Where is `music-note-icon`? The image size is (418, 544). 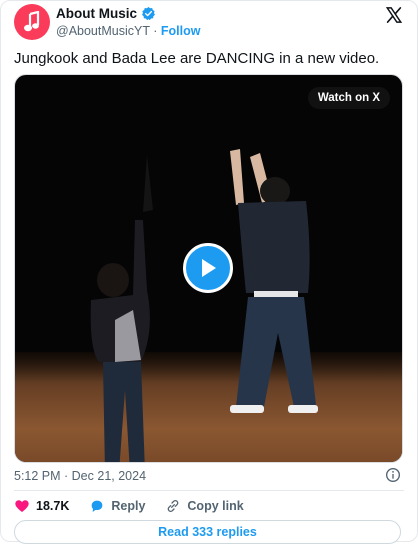 music-note-icon is located at coordinates (32, 21).